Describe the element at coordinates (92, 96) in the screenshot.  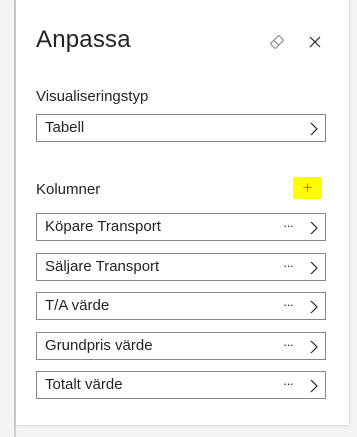
I see `visualization-type-label: Visualiseringstyp` at that location.